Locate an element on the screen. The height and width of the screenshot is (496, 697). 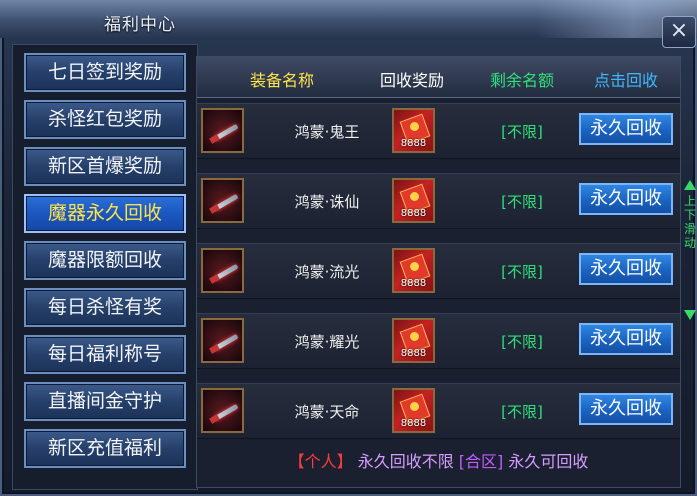
scroll-hint: 上下滑动 is located at coordinates (690, 250).